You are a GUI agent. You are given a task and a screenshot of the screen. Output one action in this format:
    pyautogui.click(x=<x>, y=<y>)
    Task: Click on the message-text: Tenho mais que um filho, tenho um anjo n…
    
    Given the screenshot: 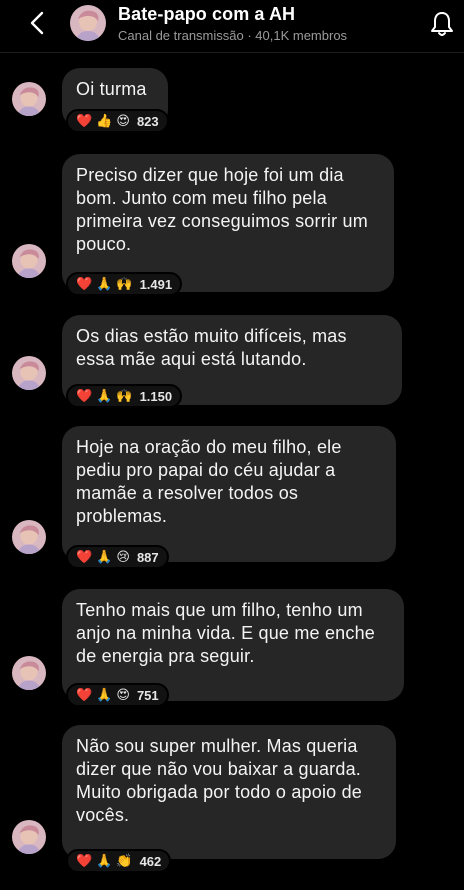 What is the action you would take?
    pyautogui.click(x=225, y=633)
    